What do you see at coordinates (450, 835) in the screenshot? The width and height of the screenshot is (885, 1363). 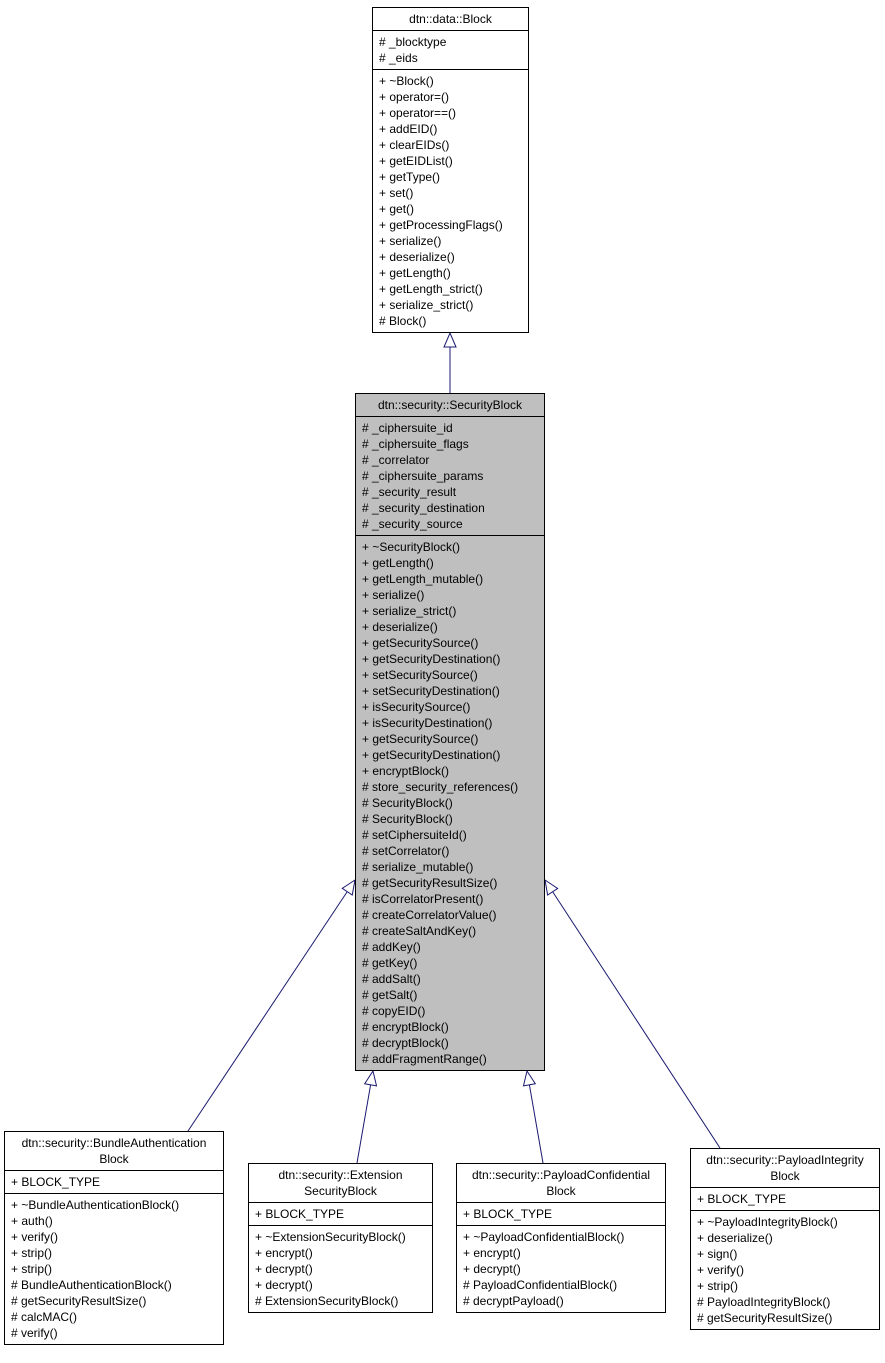 I see `member-row: # setCiphersuiteId()` at bounding box center [450, 835].